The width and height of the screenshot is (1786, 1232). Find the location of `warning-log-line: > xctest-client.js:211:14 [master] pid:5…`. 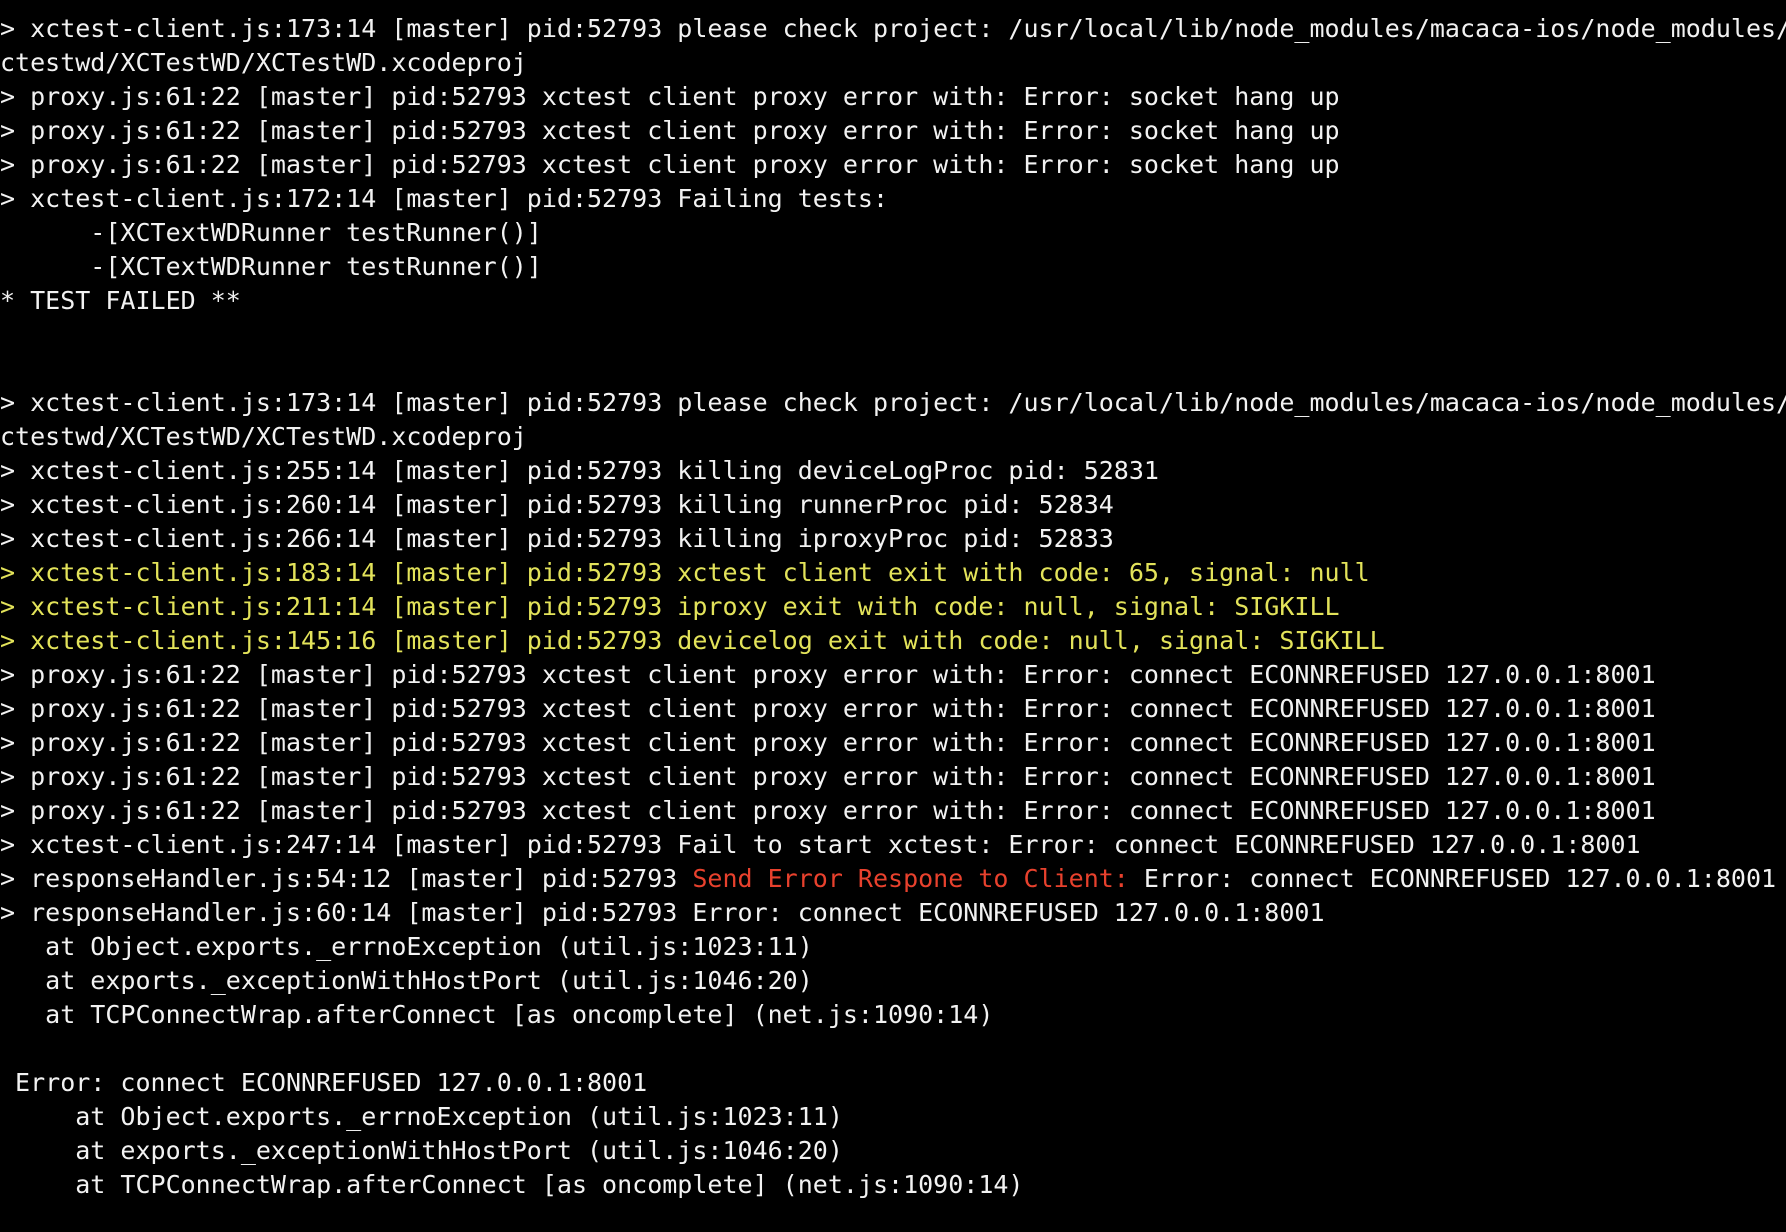

warning-log-line: > xctest-client.js:211:14 [master] pid:5… is located at coordinates (893, 607).